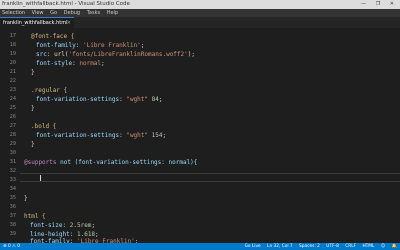  I want to click on css-property: font-family, so click(56, 45).